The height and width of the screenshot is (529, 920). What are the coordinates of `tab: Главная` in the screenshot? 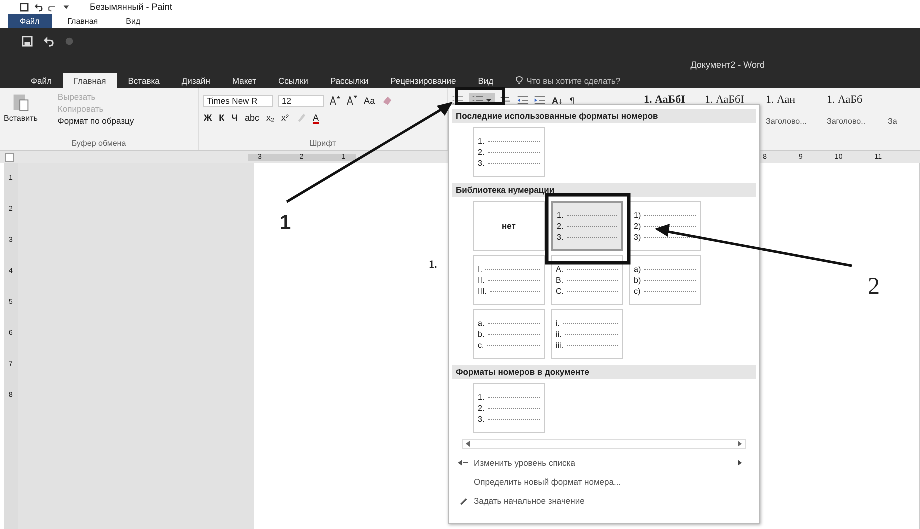 It's located at (83, 21).